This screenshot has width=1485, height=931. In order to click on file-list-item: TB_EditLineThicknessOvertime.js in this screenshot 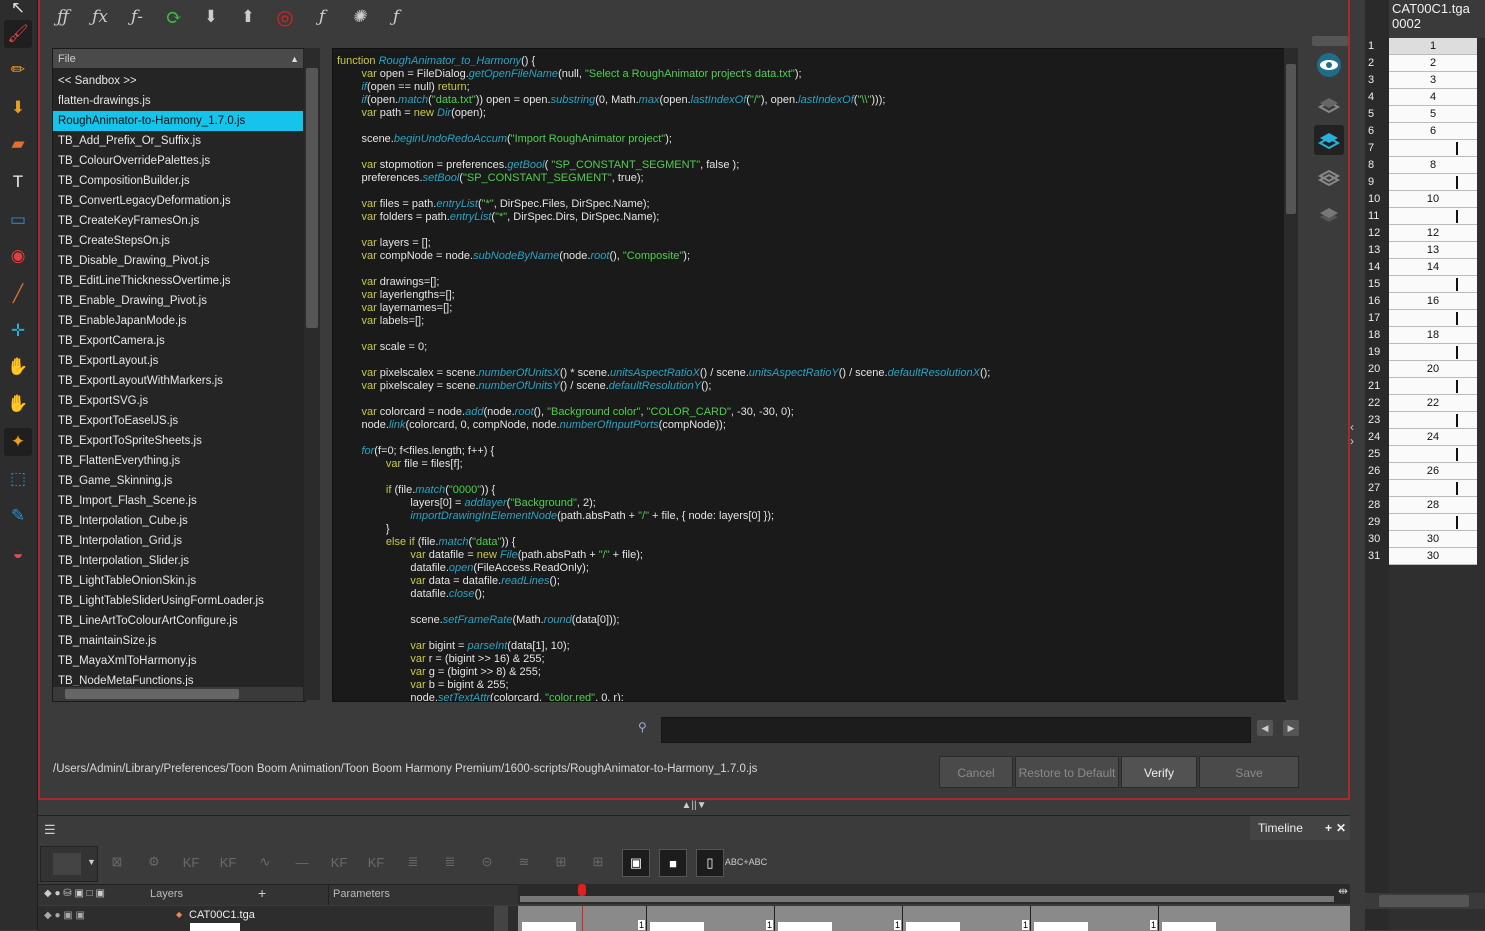, I will do `click(178, 281)`.